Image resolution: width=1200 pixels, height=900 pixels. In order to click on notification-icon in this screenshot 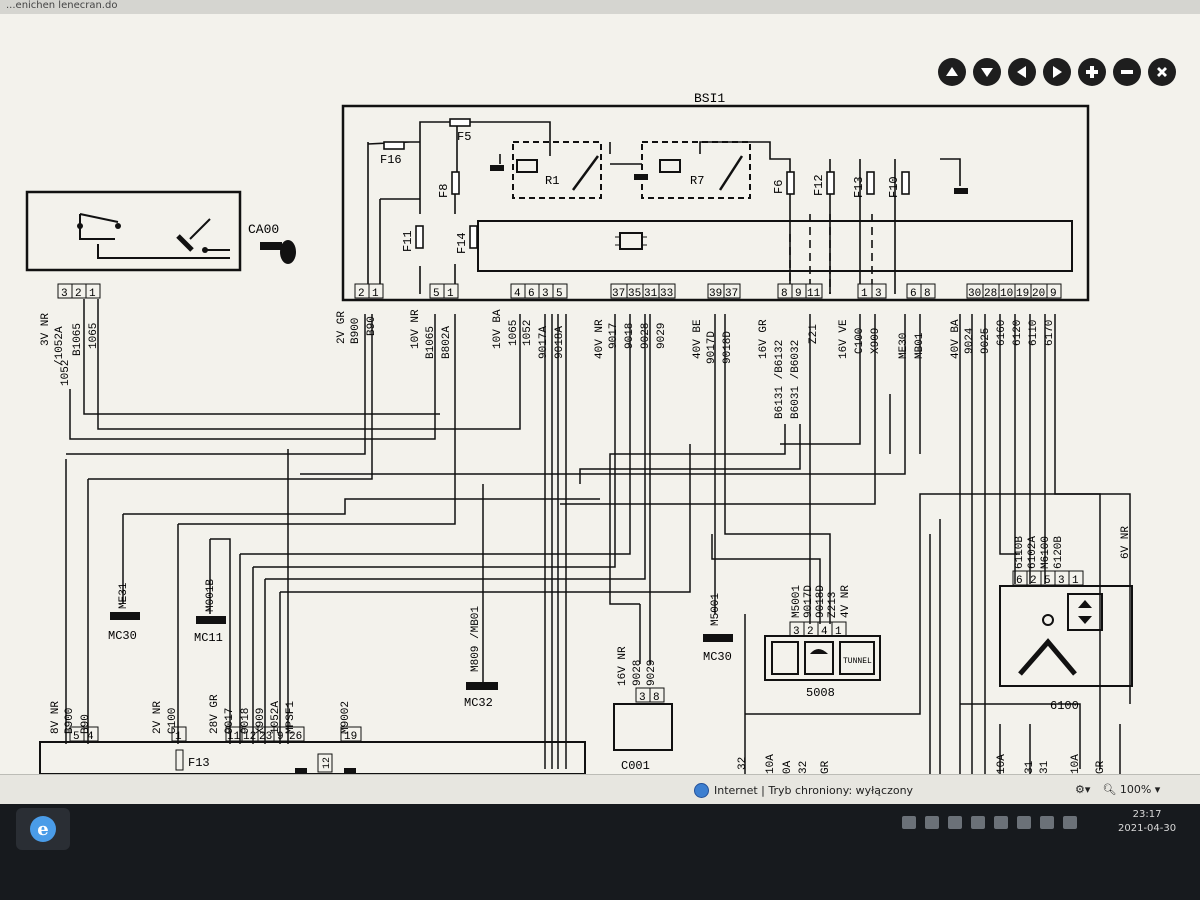, I will do `click(1047, 822)`.